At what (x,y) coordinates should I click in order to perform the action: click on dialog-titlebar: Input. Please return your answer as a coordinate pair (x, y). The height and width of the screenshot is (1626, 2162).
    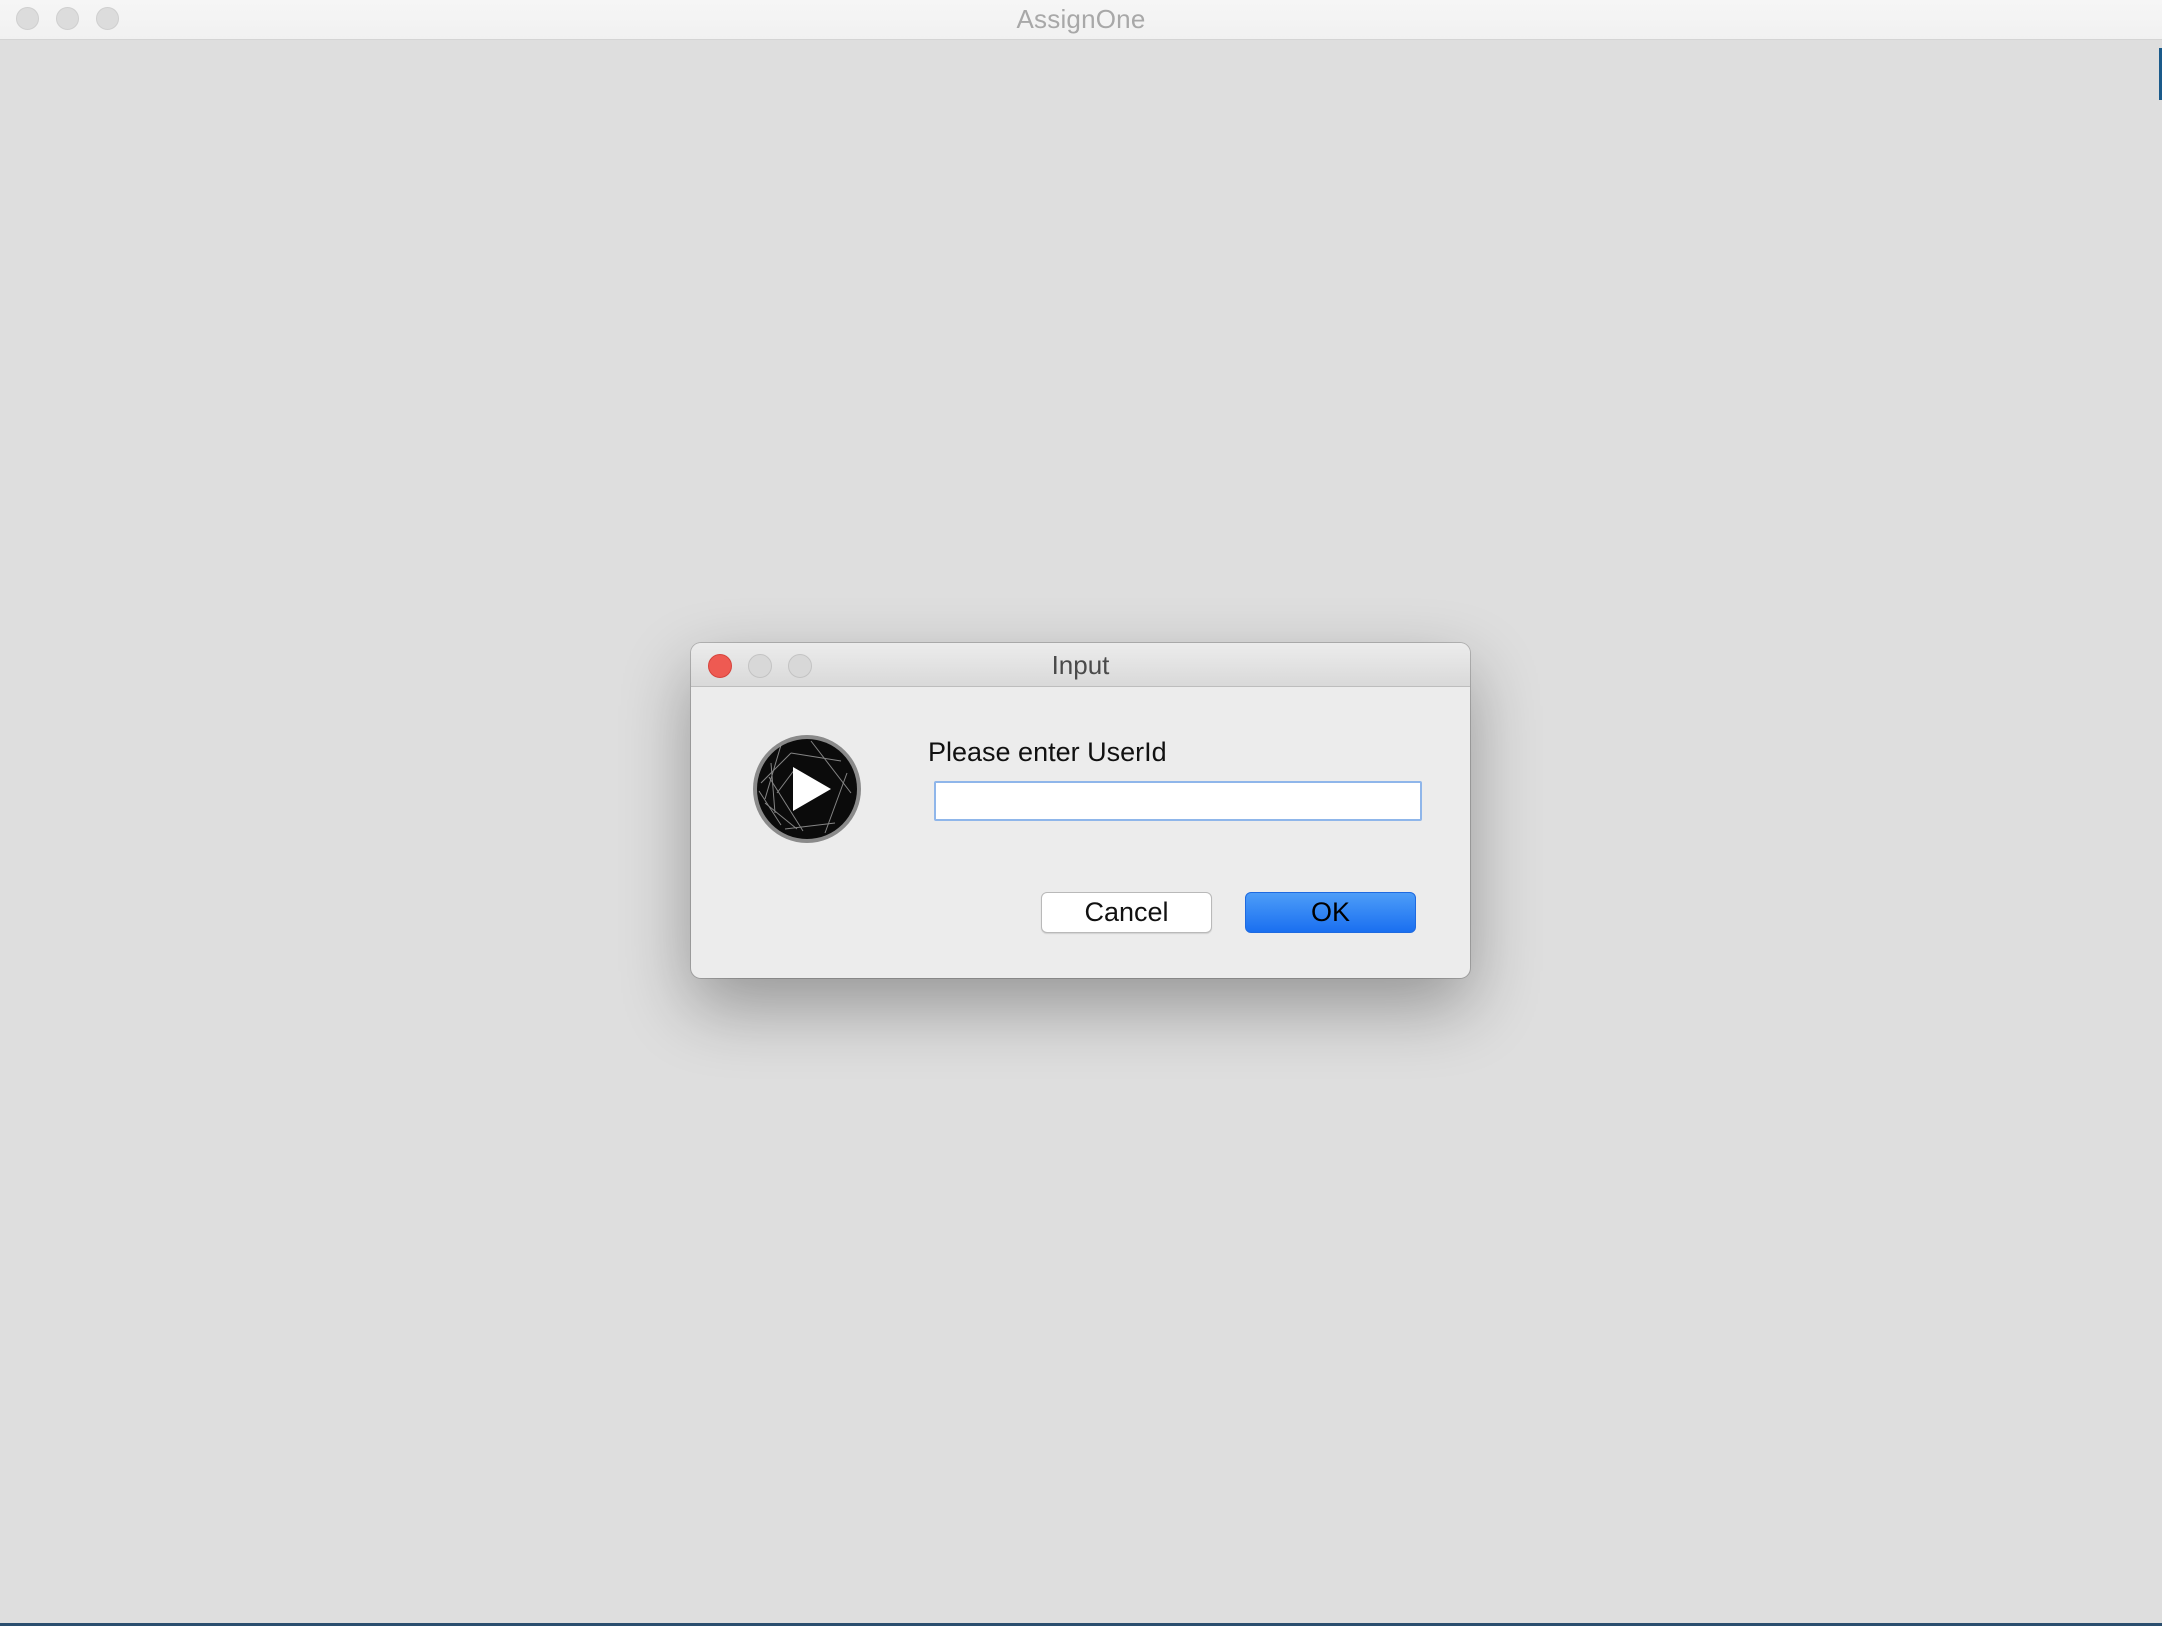
    Looking at the image, I should click on (1080, 665).